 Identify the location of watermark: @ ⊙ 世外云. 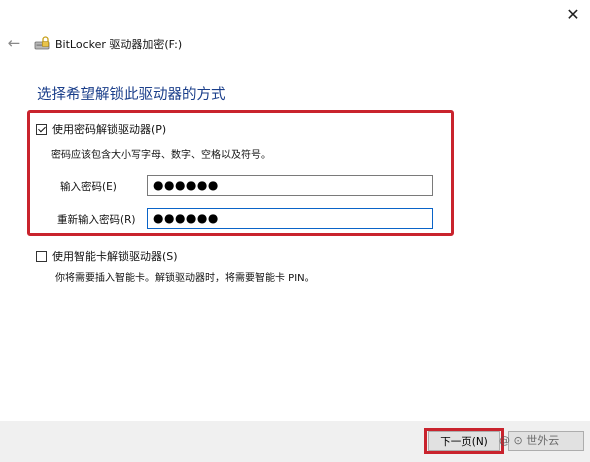
(529, 440).